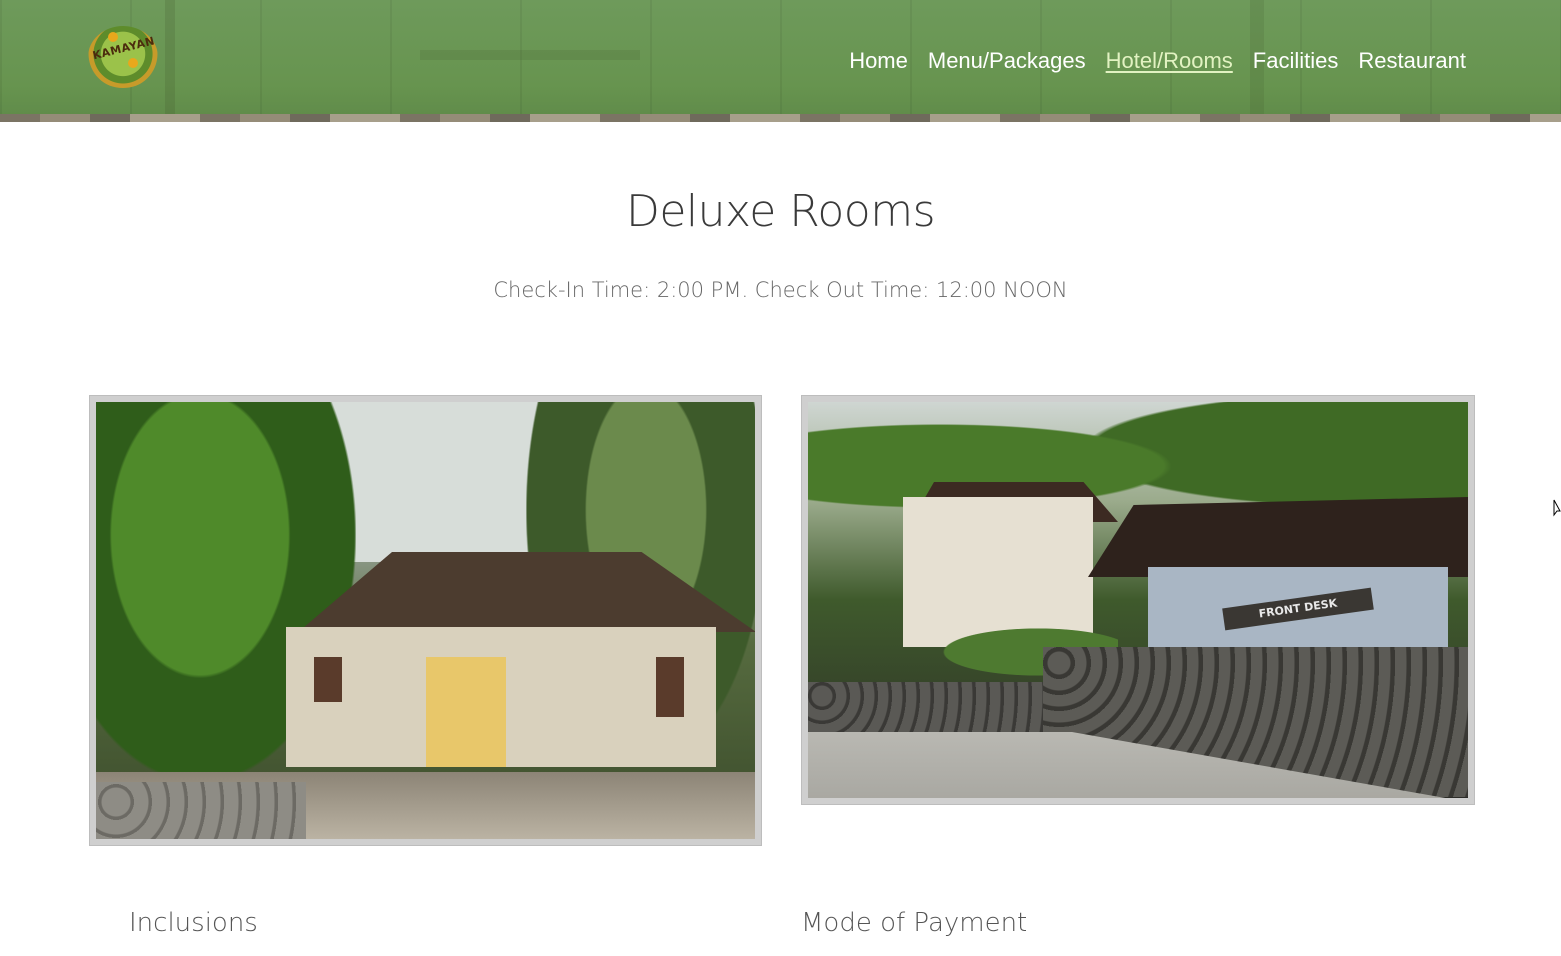 The height and width of the screenshot is (956, 1561). I want to click on site-logo: KAMAYAN, so click(123, 57).